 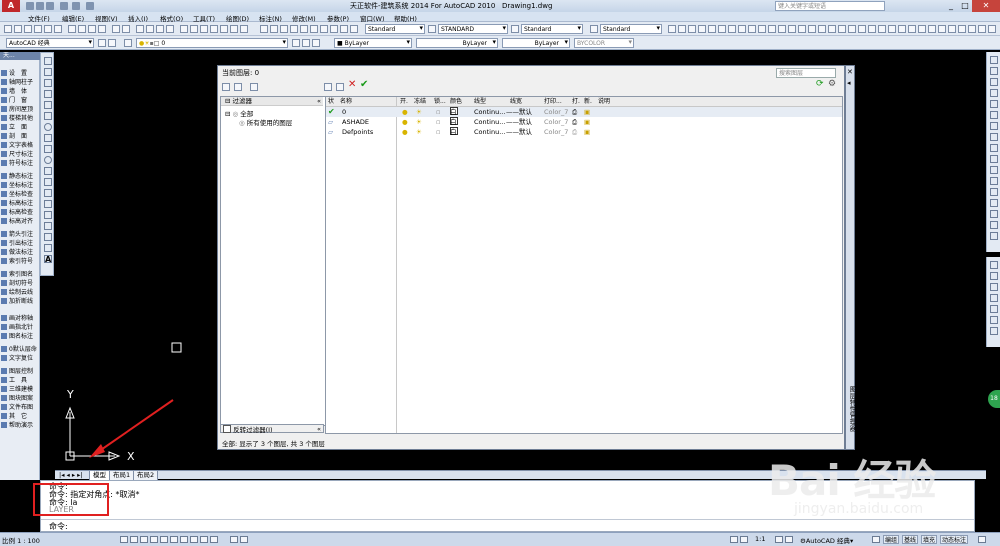 I want to click on plotstyle-combo: BYCOLOR, so click(x=604, y=43).